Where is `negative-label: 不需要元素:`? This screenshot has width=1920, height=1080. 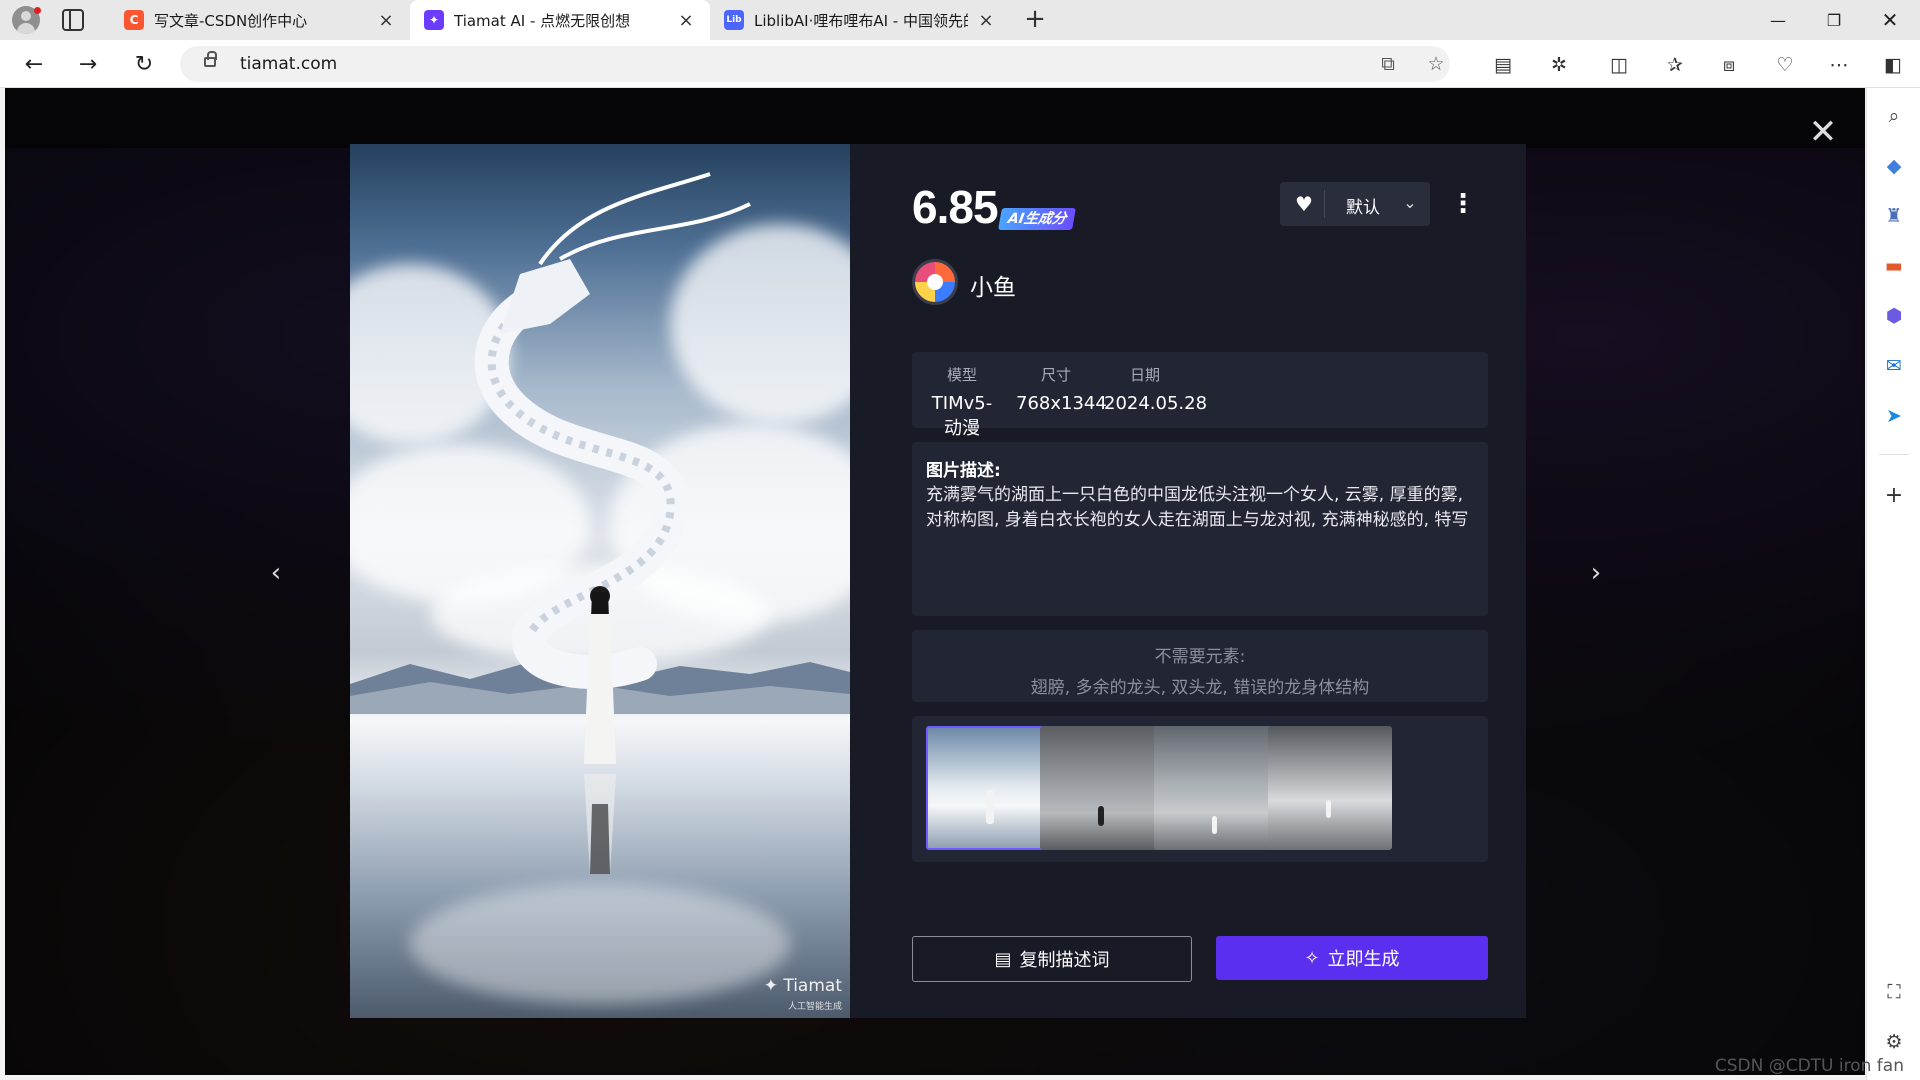
negative-label: 不需要元素: is located at coordinates (1200, 657).